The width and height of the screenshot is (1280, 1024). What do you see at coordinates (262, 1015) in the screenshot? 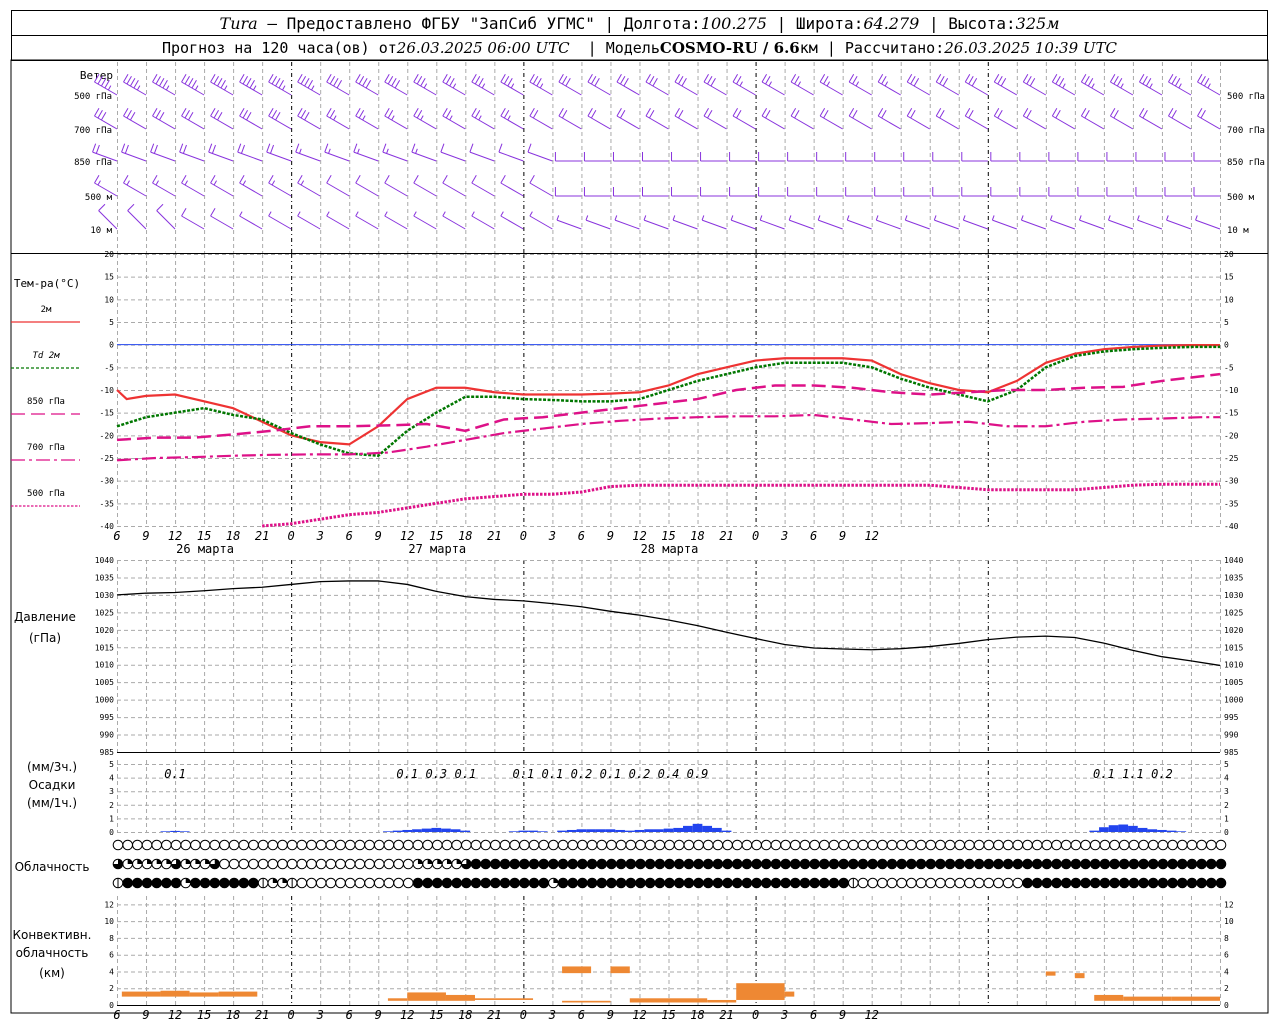
I see `time-tick-bottom: 21` at bounding box center [262, 1015].